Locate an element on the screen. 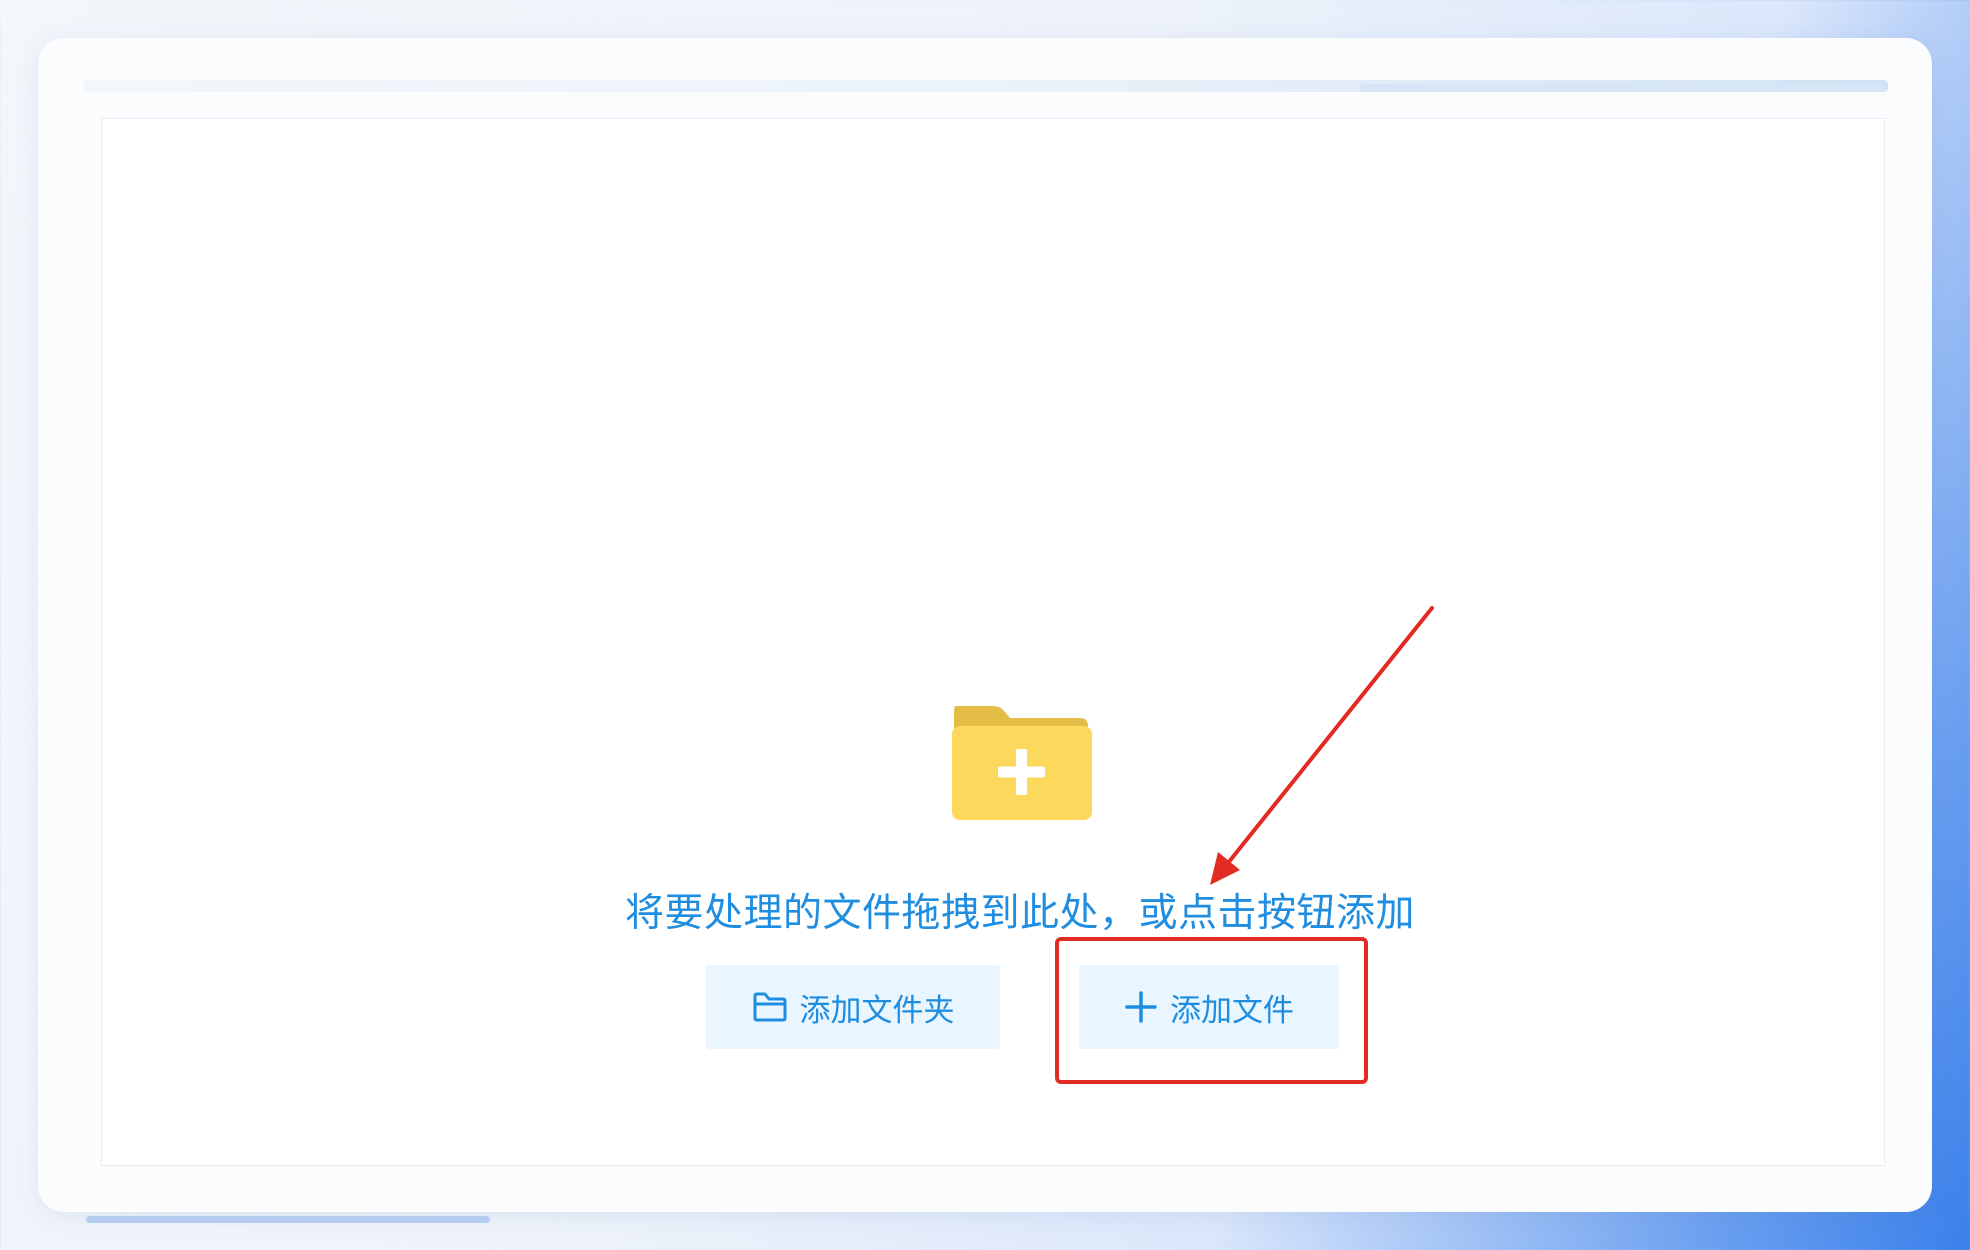 This screenshot has width=1970, height=1250. annotation-highlight-box is located at coordinates (1211, 1010).